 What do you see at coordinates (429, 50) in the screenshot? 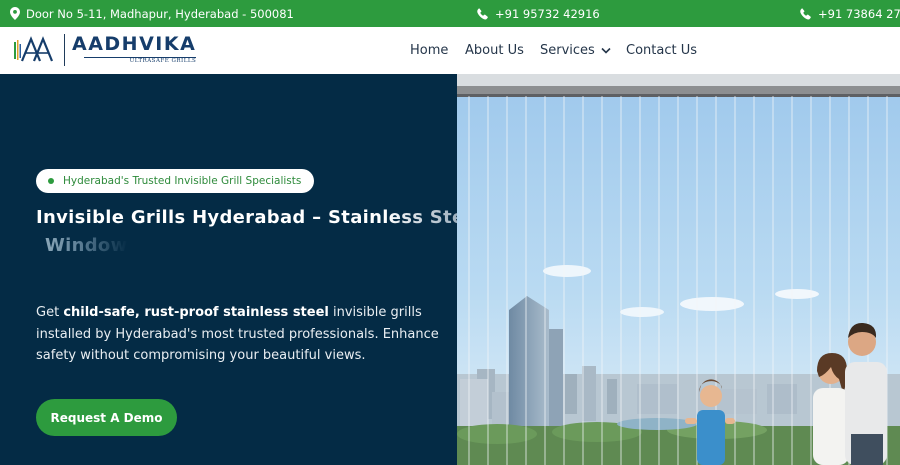
I see `nav-home: Home` at bounding box center [429, 50].